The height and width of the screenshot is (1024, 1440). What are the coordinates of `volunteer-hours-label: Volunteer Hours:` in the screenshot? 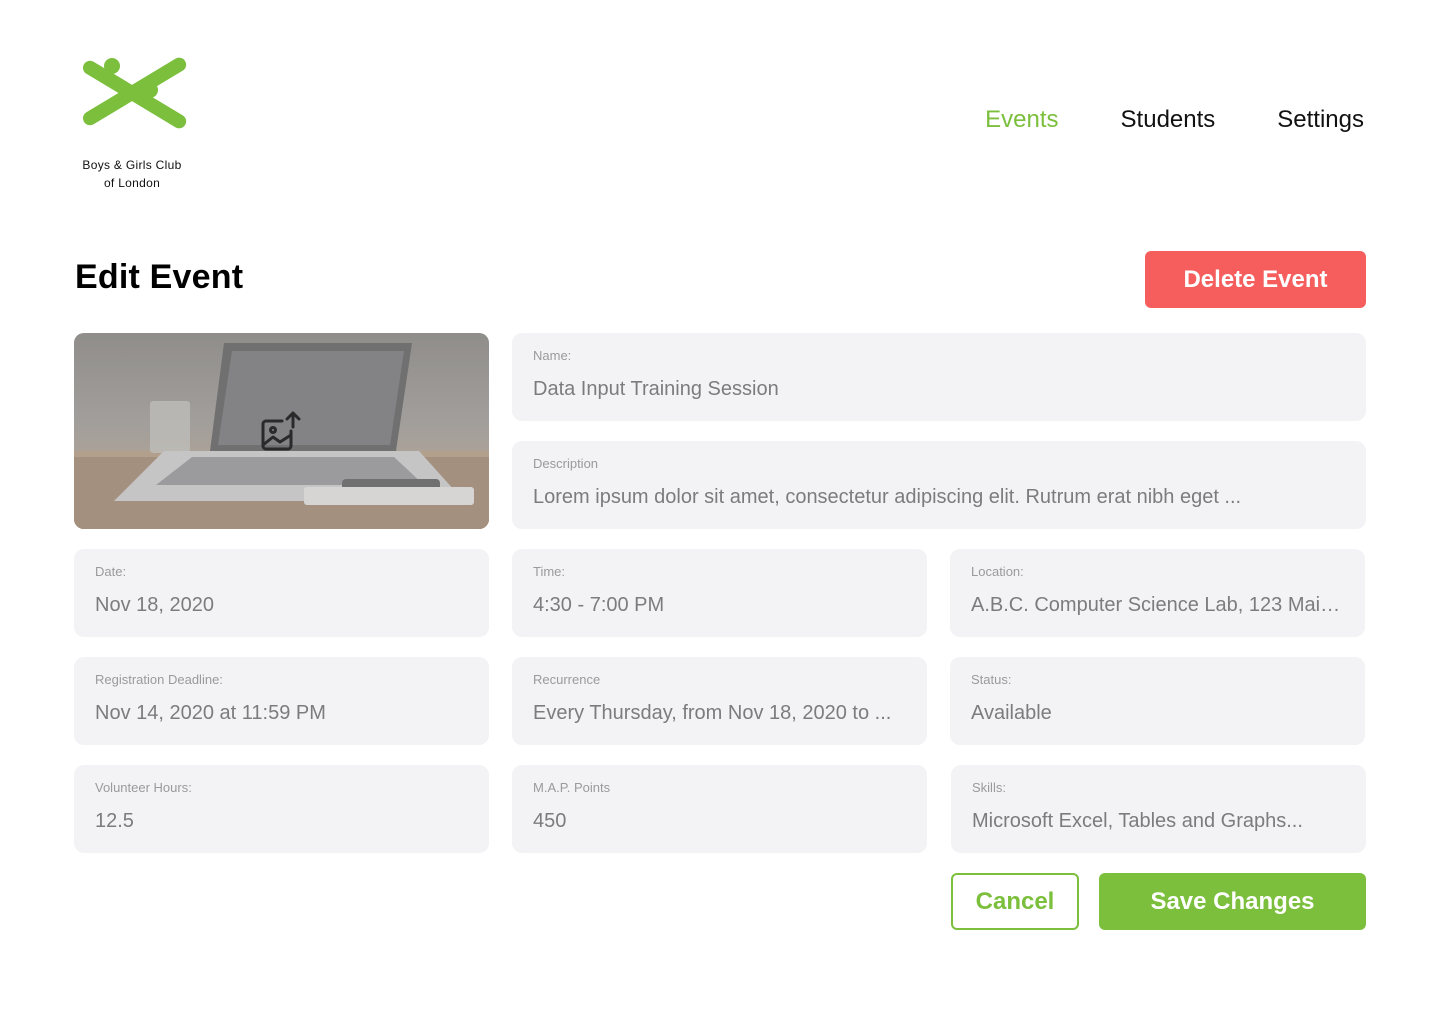 It's located at (143, 787).